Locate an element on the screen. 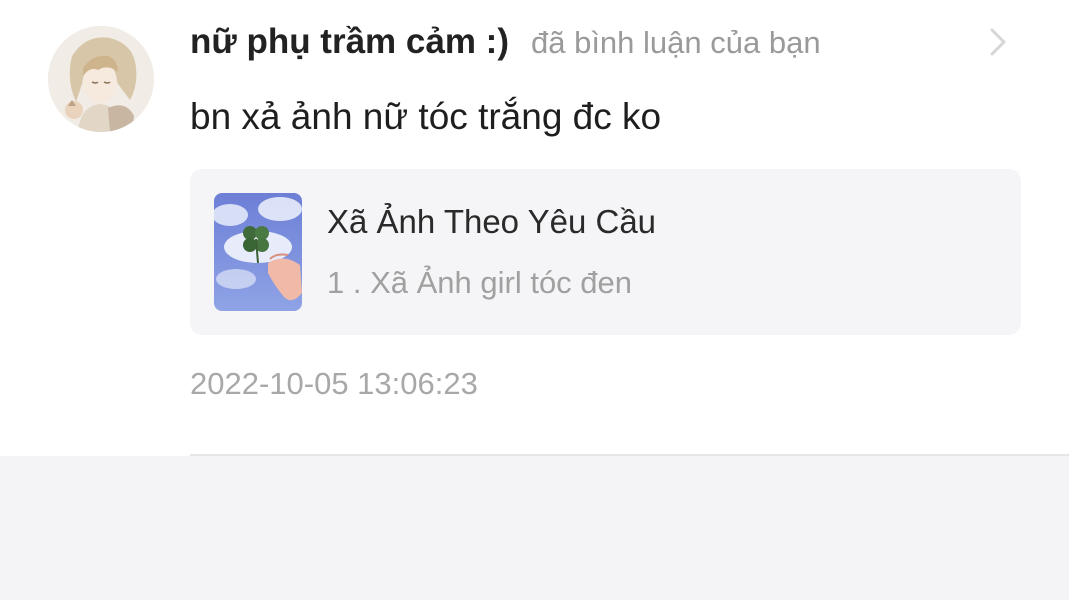 The image size is (1069, 600). avatar-image is located at coordinates (101, 79).